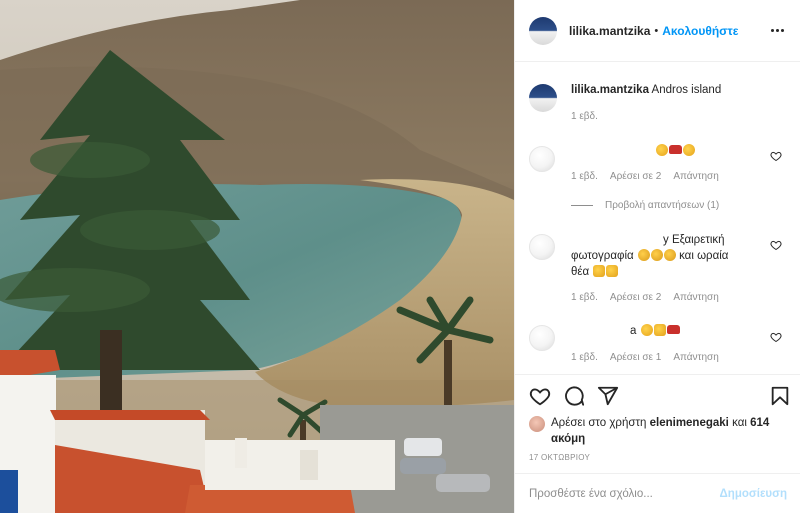 The width and height of the screenshot is (800, 513). What do you see at coordinates (537, 424) in the screenshot?
I see `liker-avatar` at bounding box center [537, 424].